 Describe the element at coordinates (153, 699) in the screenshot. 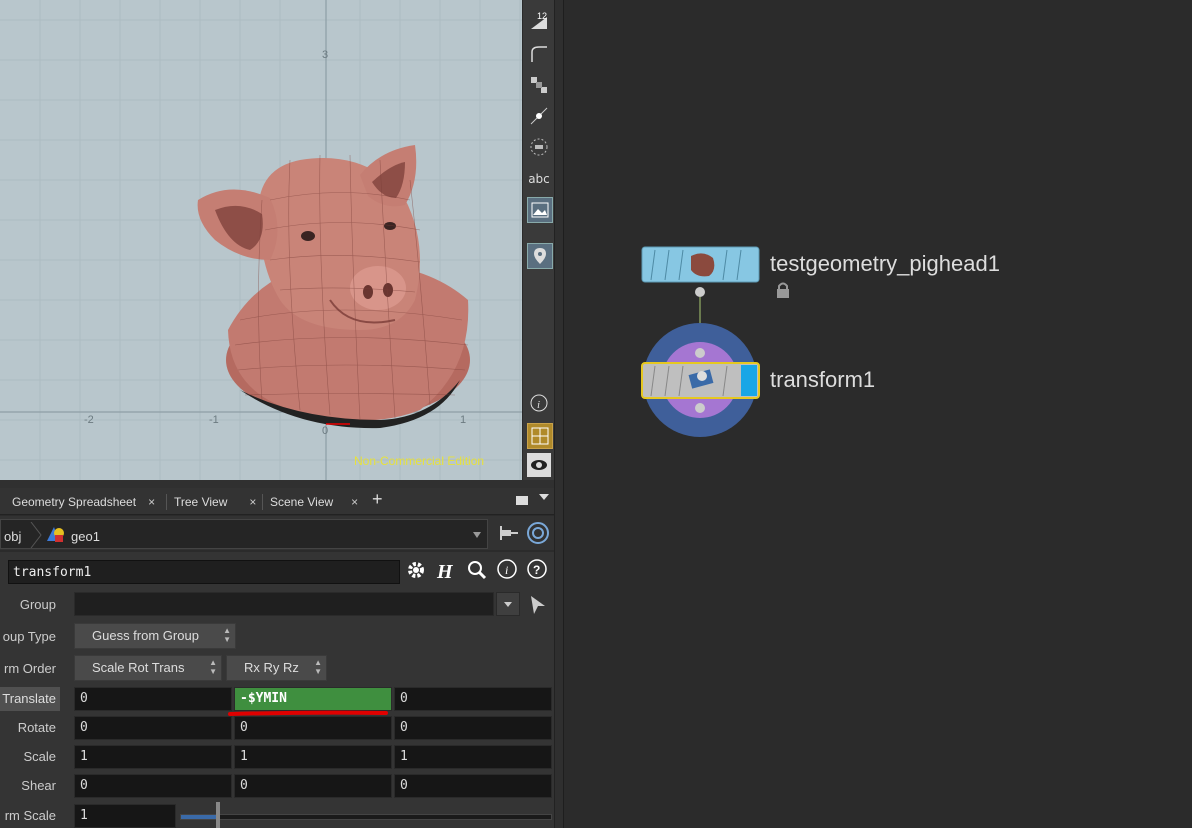

I see `translate-x-field: 0` at that location.